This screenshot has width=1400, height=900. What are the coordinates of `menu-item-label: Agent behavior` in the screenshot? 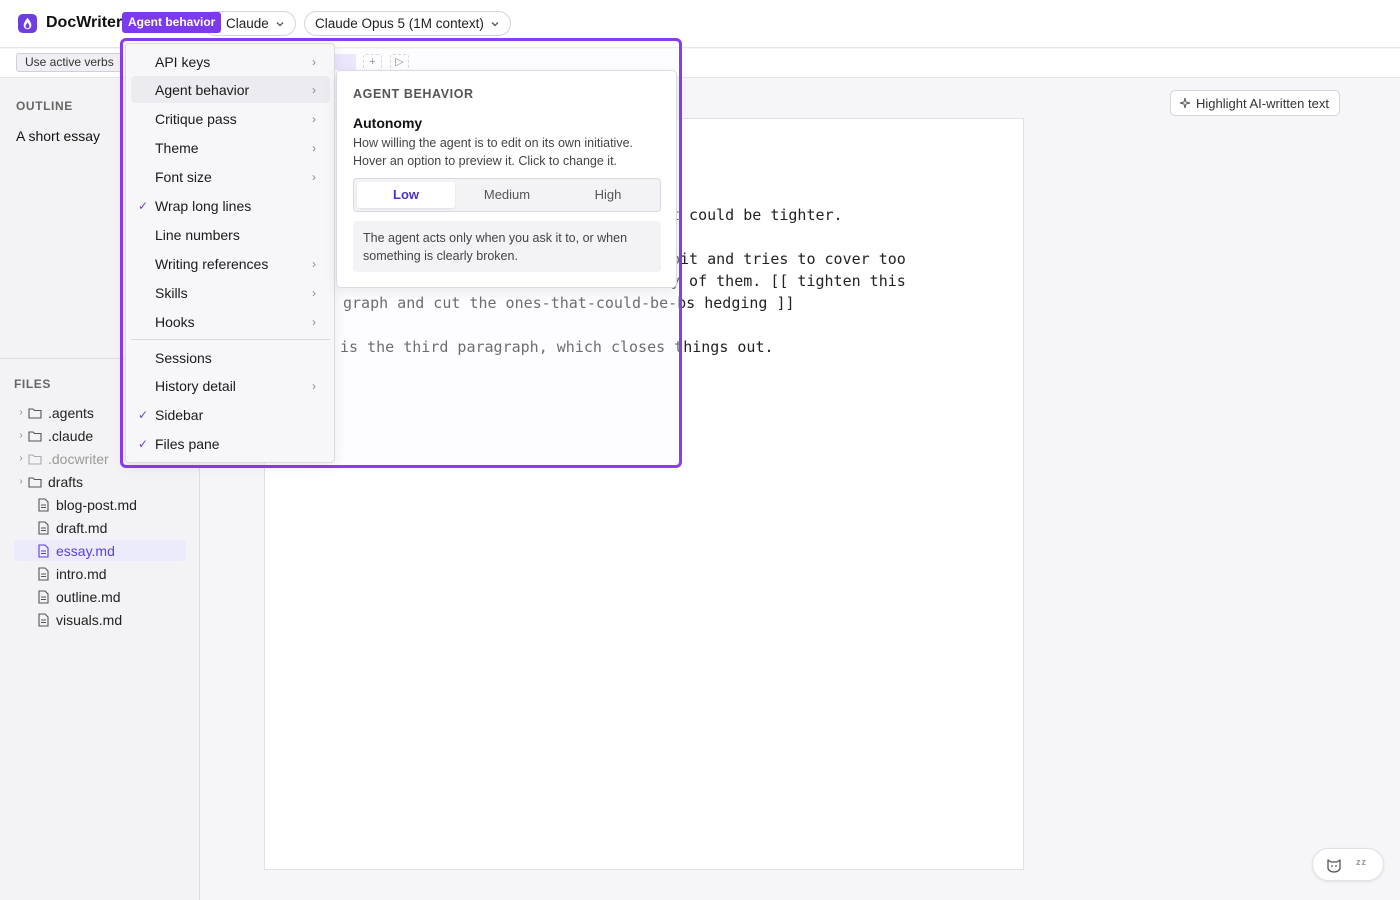 It's located at (202, 89).